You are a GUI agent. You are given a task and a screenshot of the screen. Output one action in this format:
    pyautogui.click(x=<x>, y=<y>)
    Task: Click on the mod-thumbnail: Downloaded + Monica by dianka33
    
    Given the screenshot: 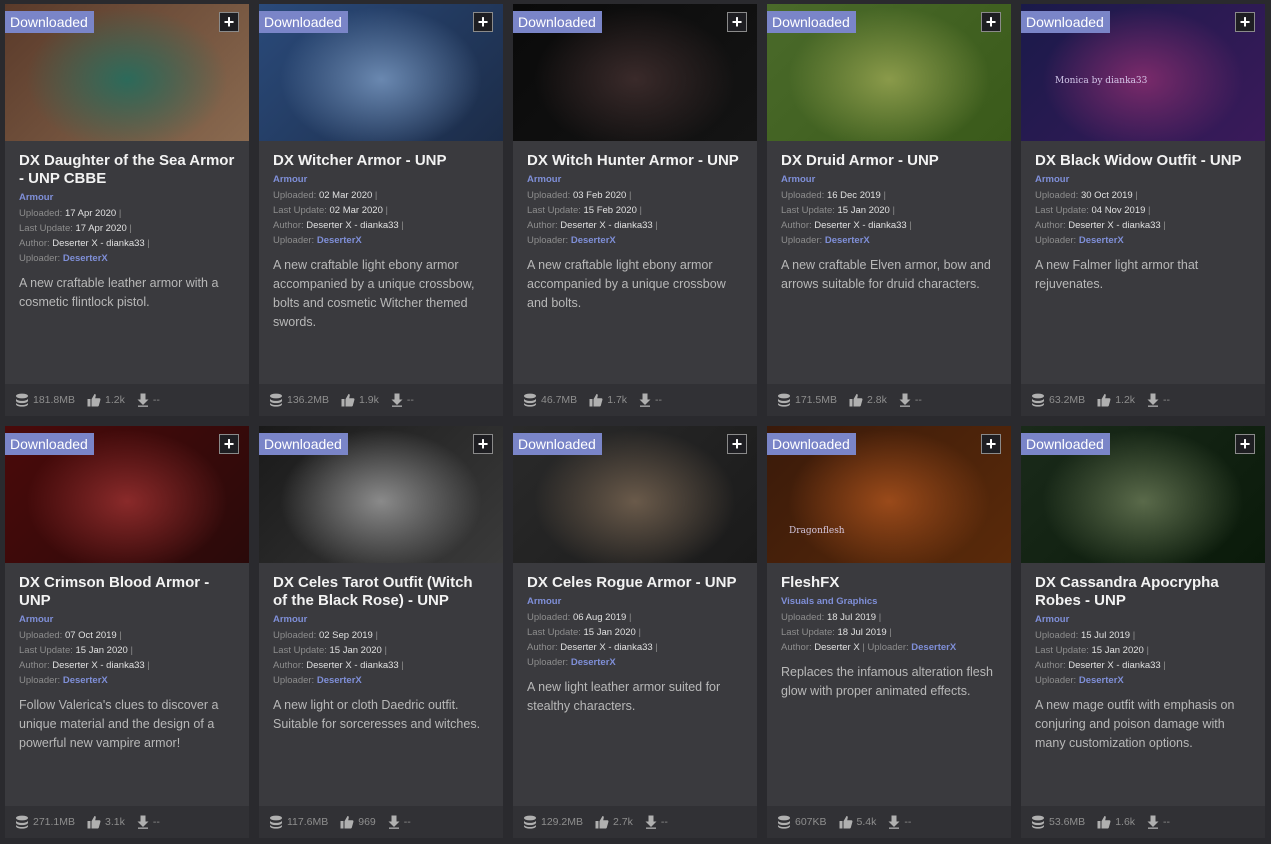 What is the action you would take?
    pyautogui.click(x=1143, y=72)
    